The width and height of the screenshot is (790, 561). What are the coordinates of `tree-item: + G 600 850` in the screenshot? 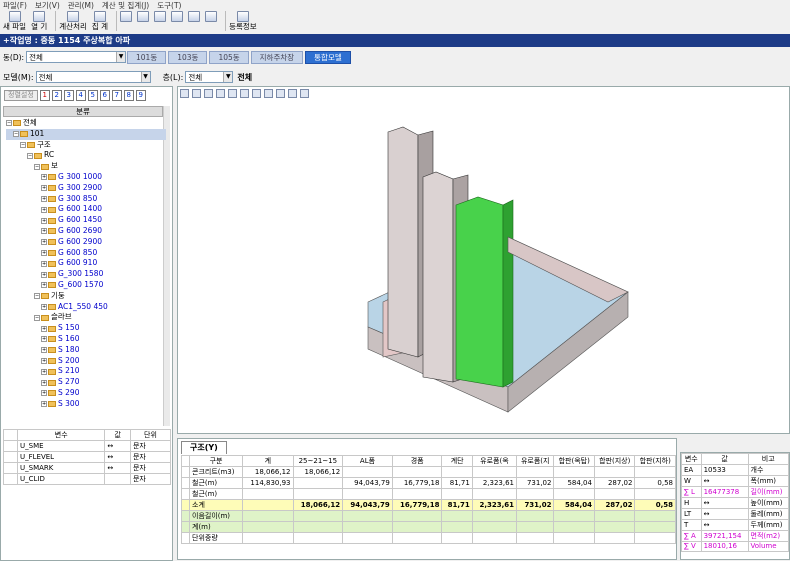 It's located at (86, 253).